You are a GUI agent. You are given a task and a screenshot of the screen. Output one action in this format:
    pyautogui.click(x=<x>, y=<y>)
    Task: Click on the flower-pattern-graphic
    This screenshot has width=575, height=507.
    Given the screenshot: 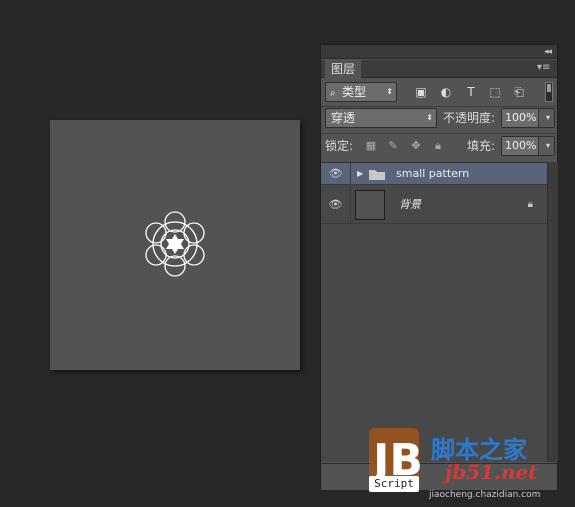 What is the action you would take?
    pyautogui.click(x=175, y=244)
    